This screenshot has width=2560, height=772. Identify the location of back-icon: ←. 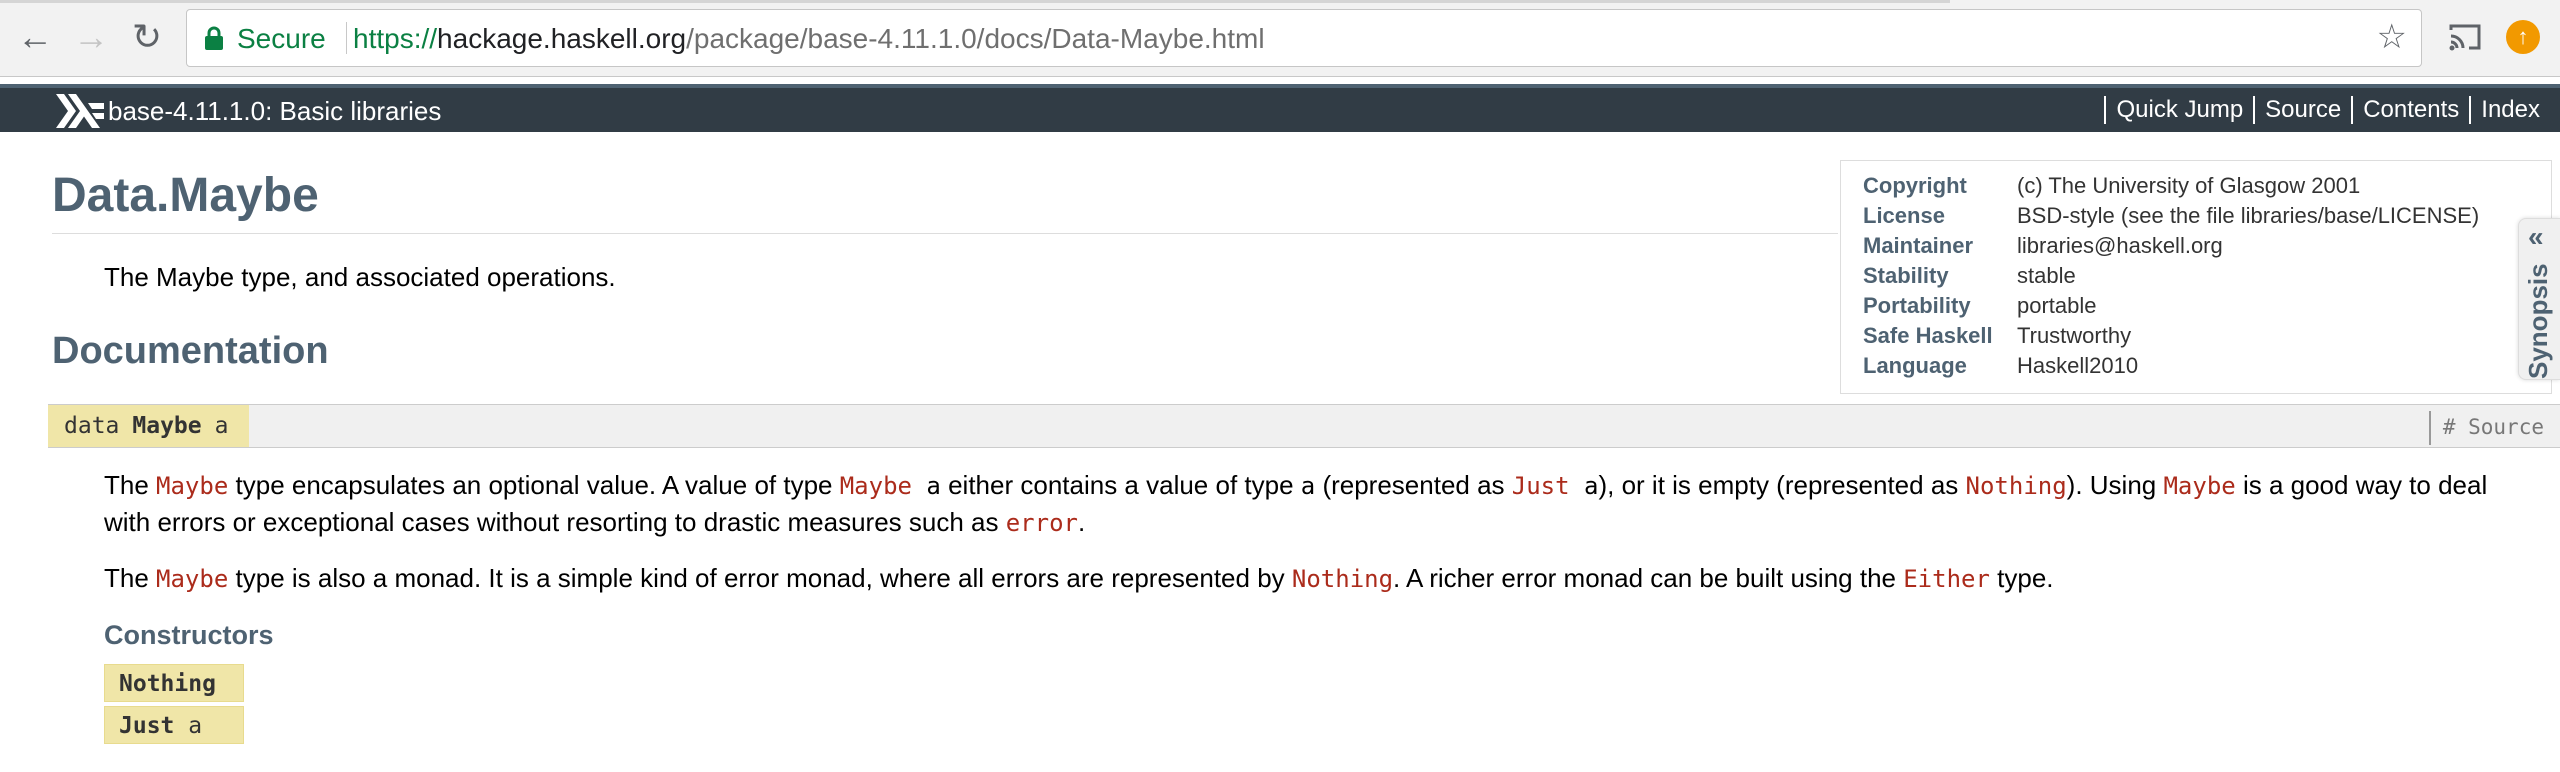
(35, 37).